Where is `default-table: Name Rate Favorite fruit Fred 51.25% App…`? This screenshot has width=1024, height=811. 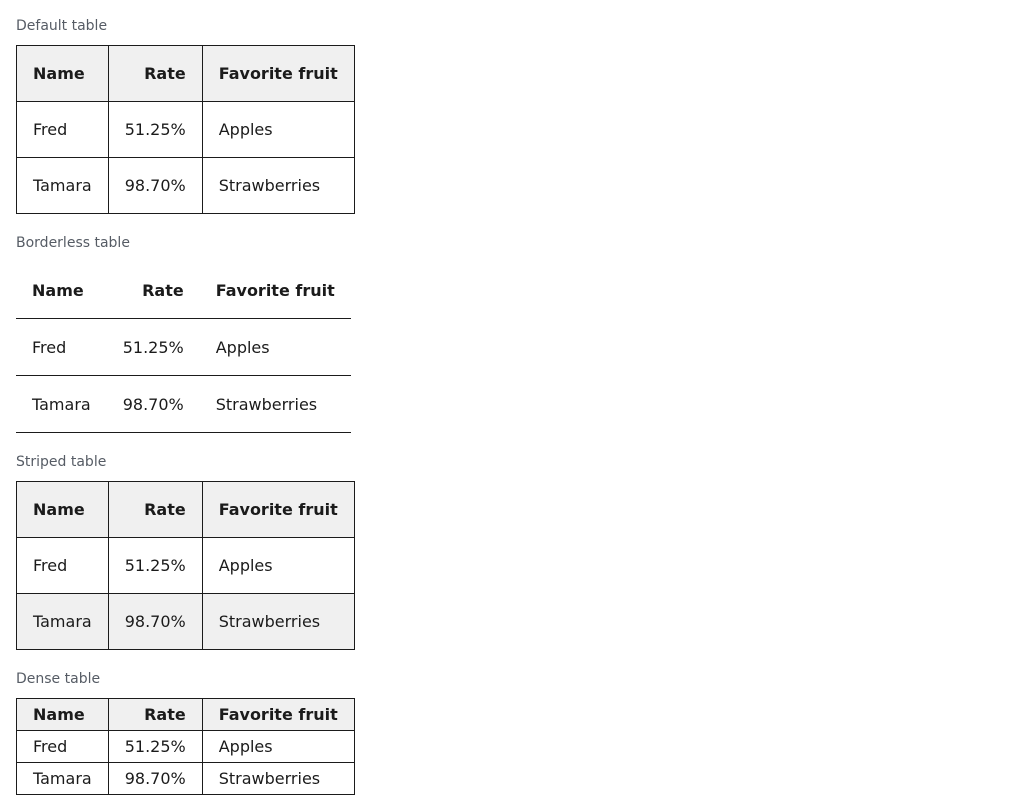 default-table: Name Rate Favorite fruit Fred 51.25% App… is located at coordinates (185, 129).